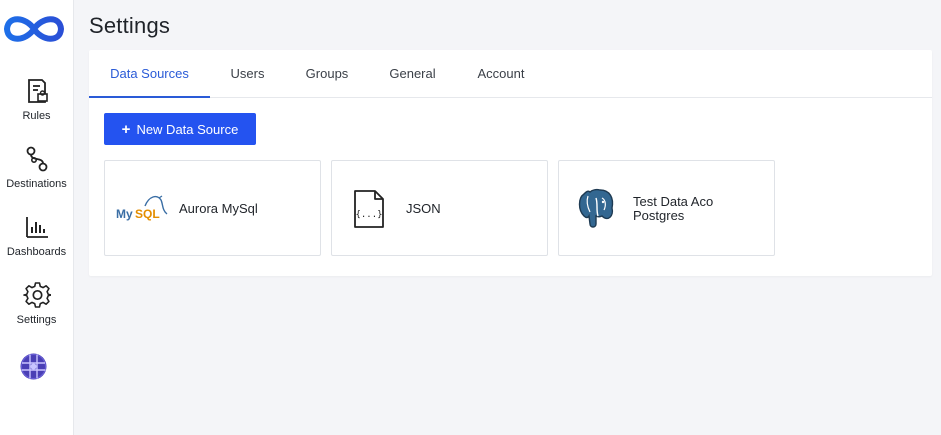  Describe the element at coordinates (36, 227) in the screenshot. I see `dashboards-icon` at that location.